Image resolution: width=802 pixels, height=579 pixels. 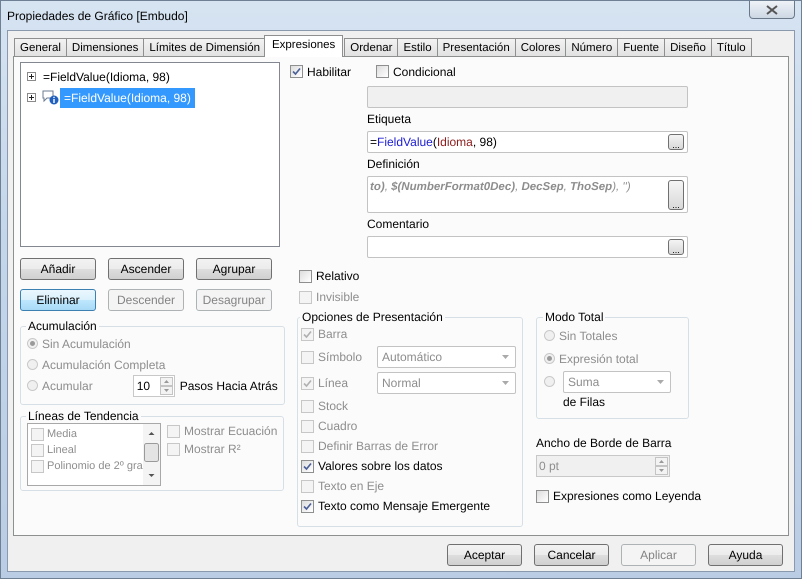 What do you see at coordinates (338, 297) in the screenshot?
I see `checkbox-label: Invisible` at bounding box center [338, 297].